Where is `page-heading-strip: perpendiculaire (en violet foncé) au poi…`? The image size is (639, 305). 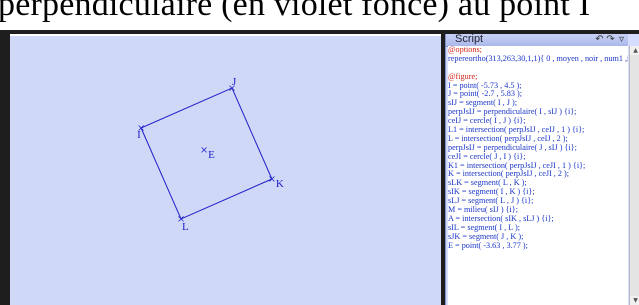 page-heading-strip: perpendiculaire (en violet foncé) au poi… is located at coordinates (319, 15).